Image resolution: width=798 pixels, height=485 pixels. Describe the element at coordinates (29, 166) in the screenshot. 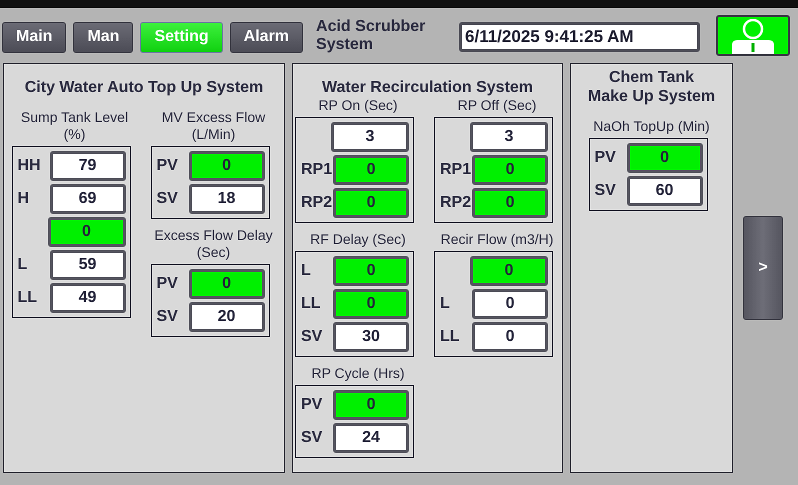

I see `field-label: HH` at that location.